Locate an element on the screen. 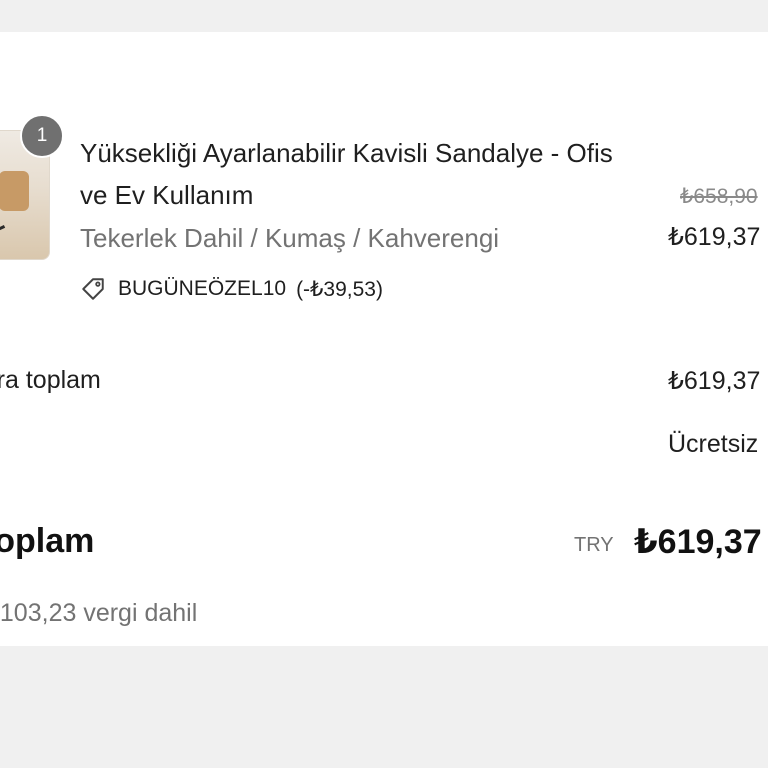 This screenshot has height=768, width=768. currency-code: TRY is located at coordinates (594, 545).